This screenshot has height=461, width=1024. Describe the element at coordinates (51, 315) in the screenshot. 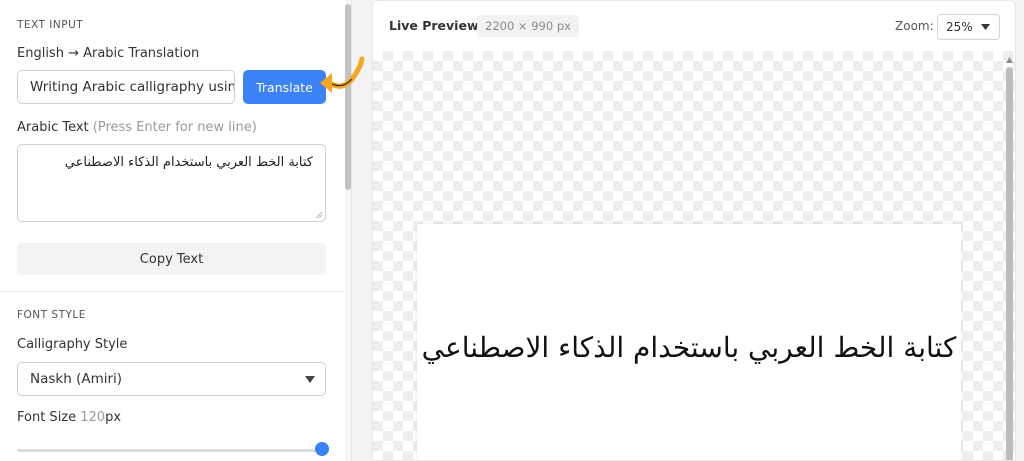

I see `font-style-heading: FONT STYLE` at that location.